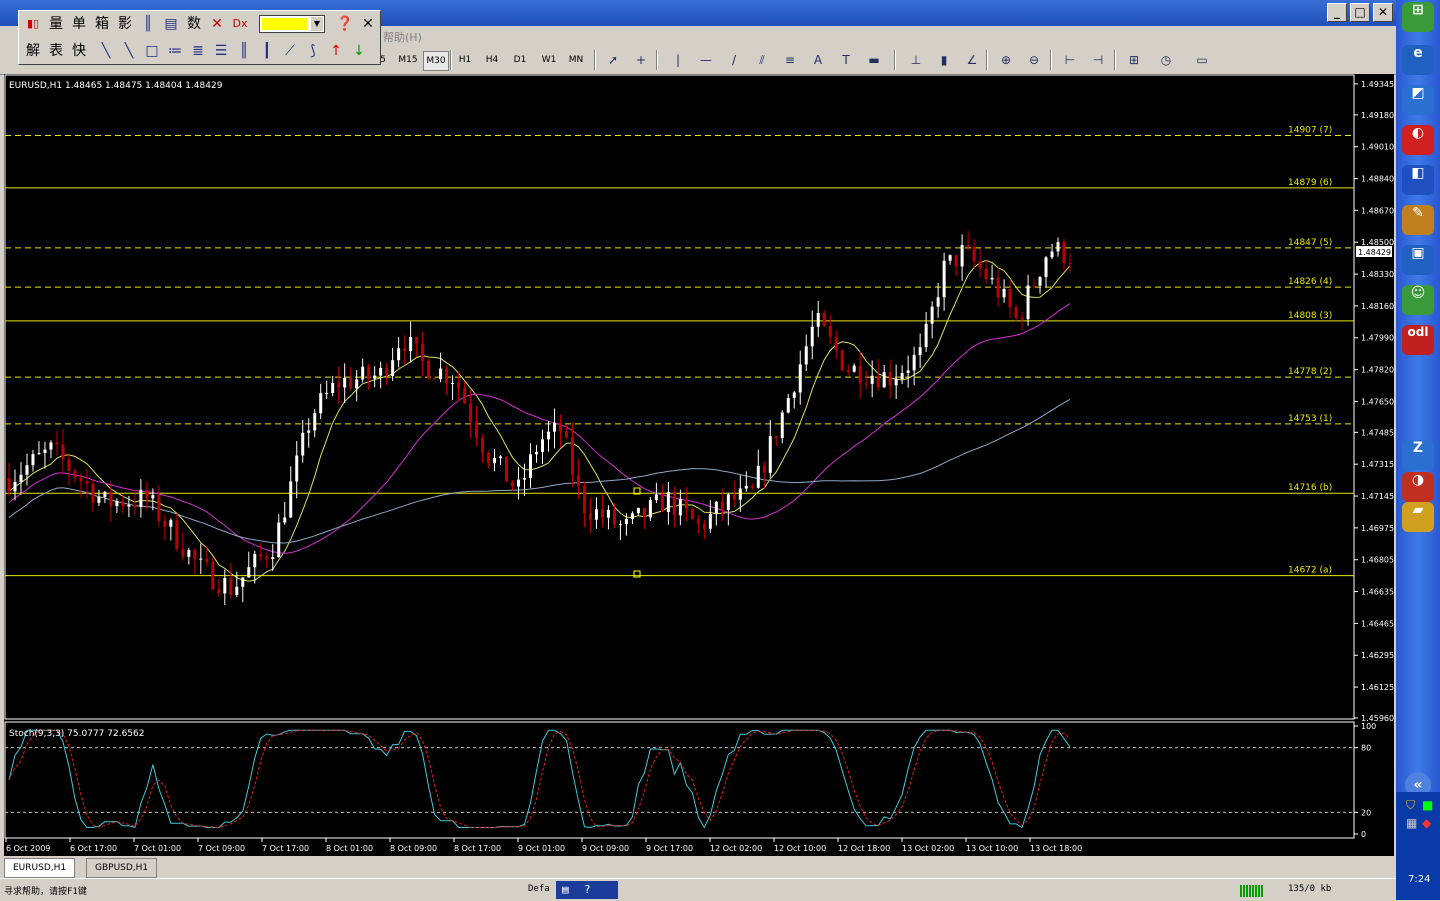 Image resolution: width=1440 pixels, height=901 pixels. What do you see at coordinates (1418, 180) in the screenshot?
I see `app3-icon: ◧` at bounding box center [1418, 180].